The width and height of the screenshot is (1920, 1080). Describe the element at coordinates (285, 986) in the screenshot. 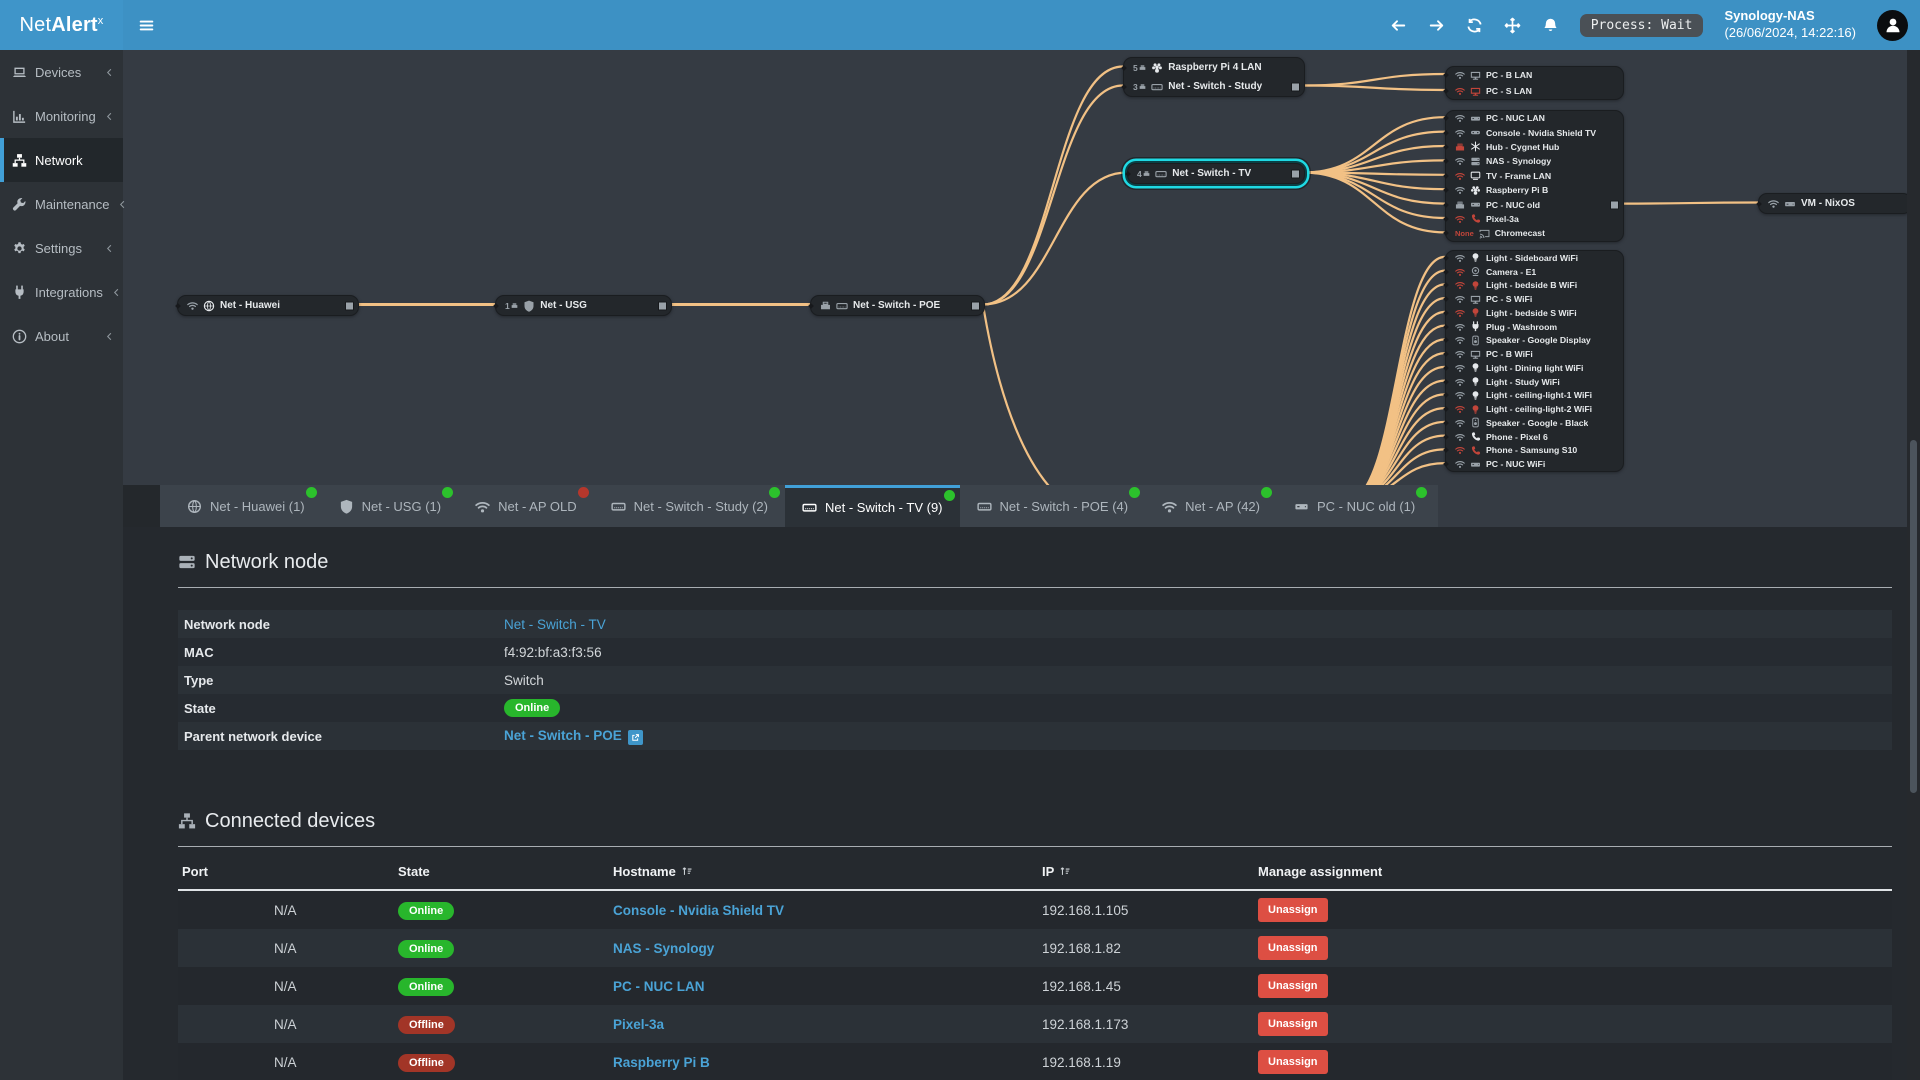

I see `port-cell: N/A` at that location.